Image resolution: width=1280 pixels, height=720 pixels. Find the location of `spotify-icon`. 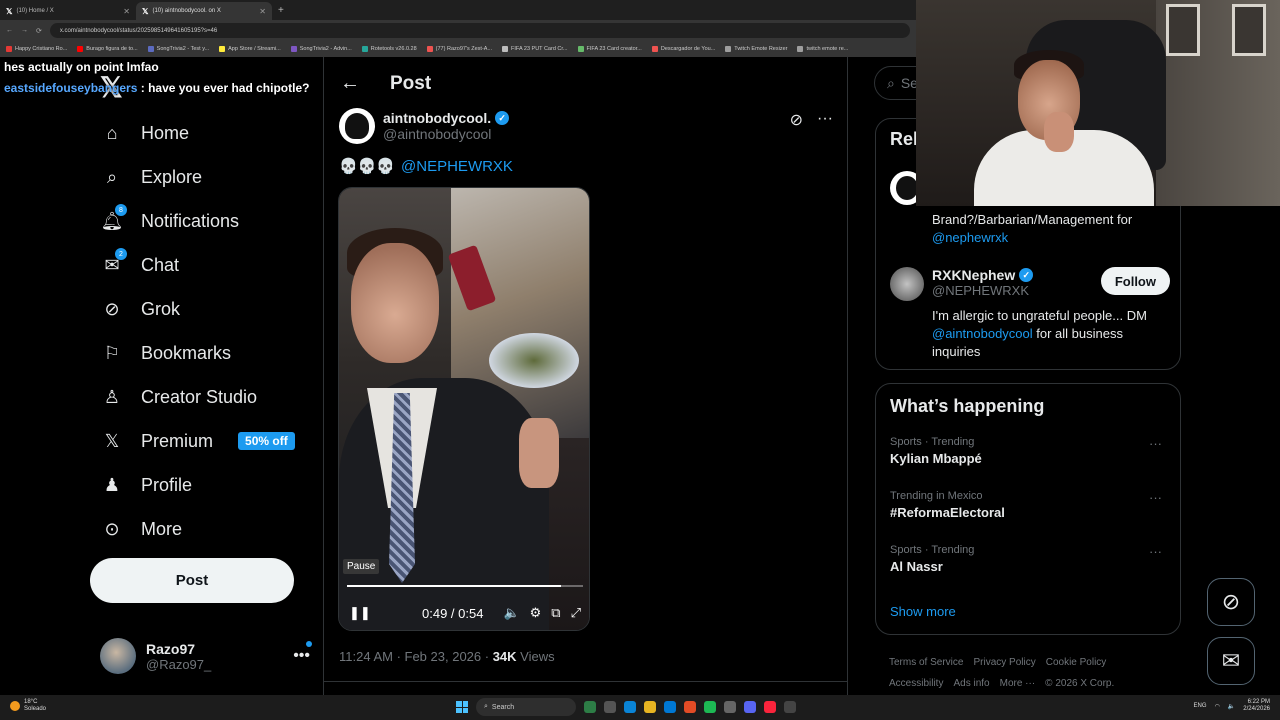

spotify-icon is located at coordinates (710, 707).